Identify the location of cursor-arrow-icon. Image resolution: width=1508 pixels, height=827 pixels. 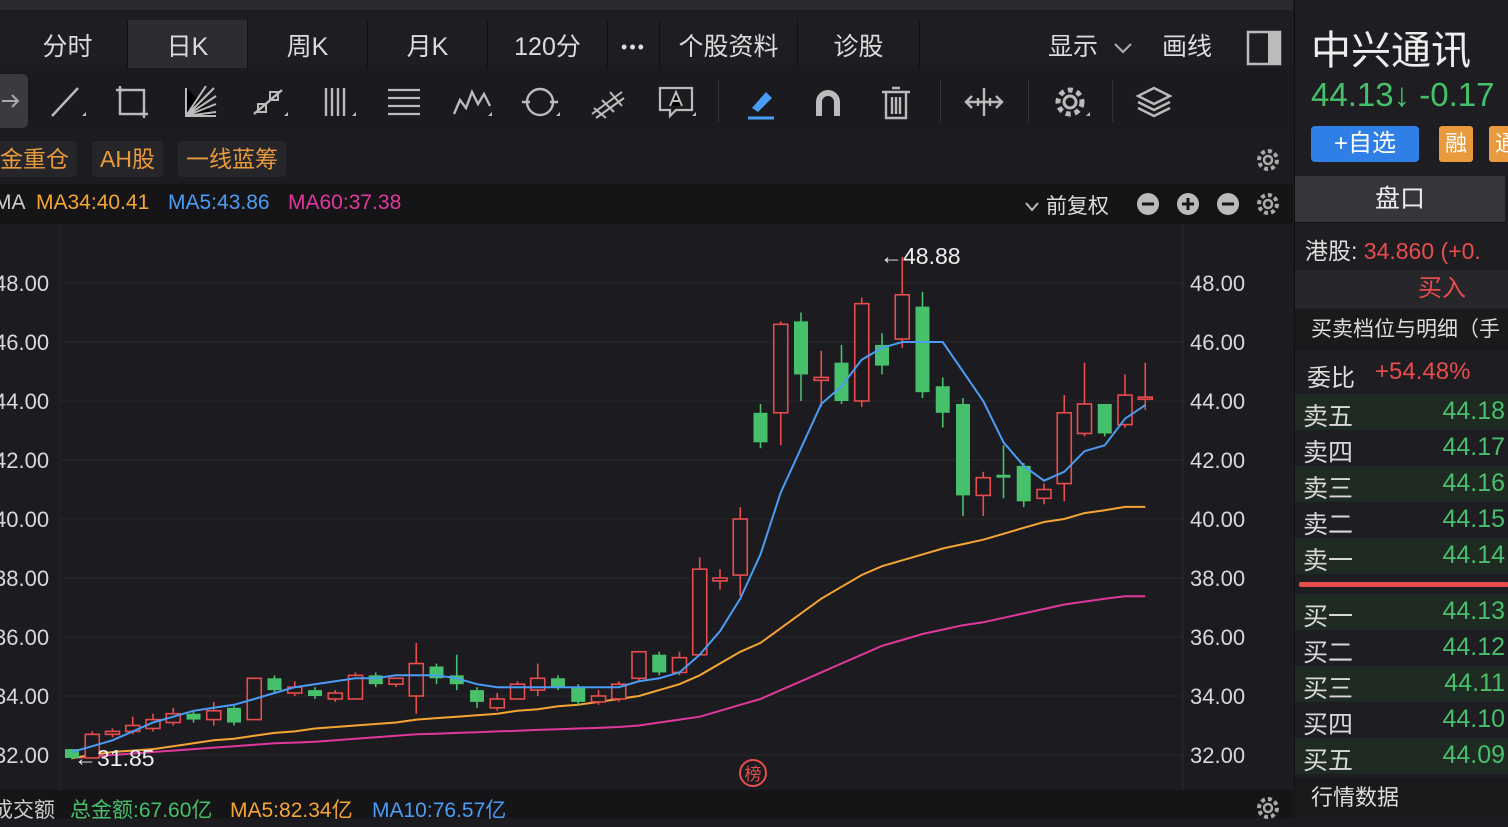
(14, 101).